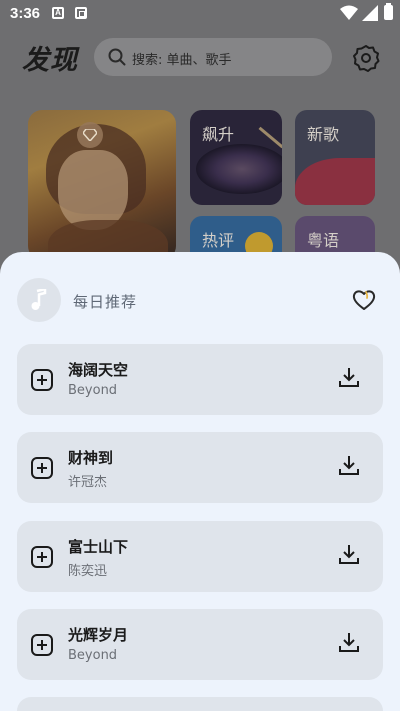 Image resolution: width=400 pixels, height=711 pixels. Describe the element at coordinates (270, 137) in the screenshot. I see `tonearm-art` at that location.